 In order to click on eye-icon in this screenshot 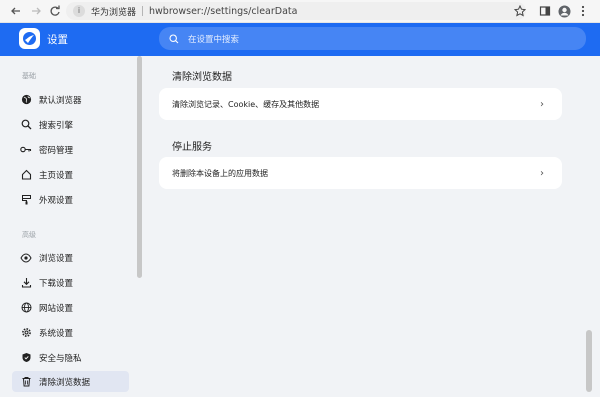, I will do `click(26, 258)`.